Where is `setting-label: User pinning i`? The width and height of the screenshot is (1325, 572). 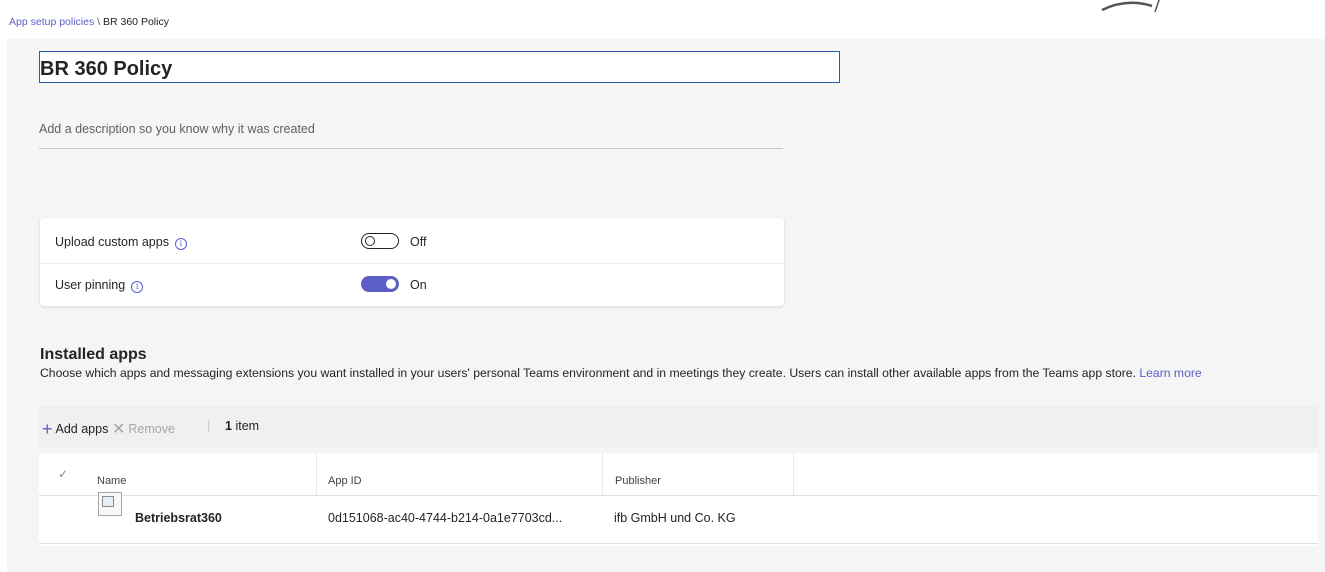 setting-label: User pinning i is located at coordinates (99, 285).